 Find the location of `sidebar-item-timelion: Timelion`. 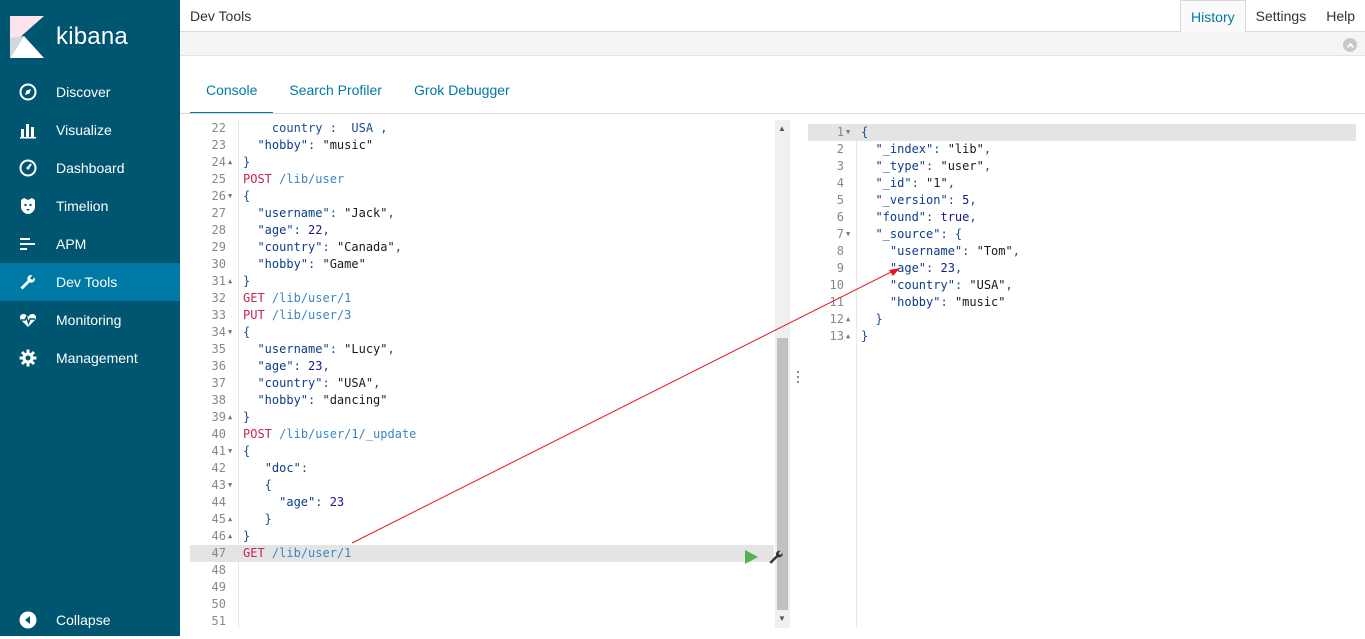

sidebar-item-timelion: Timelion is located at coordinates (90, 206).